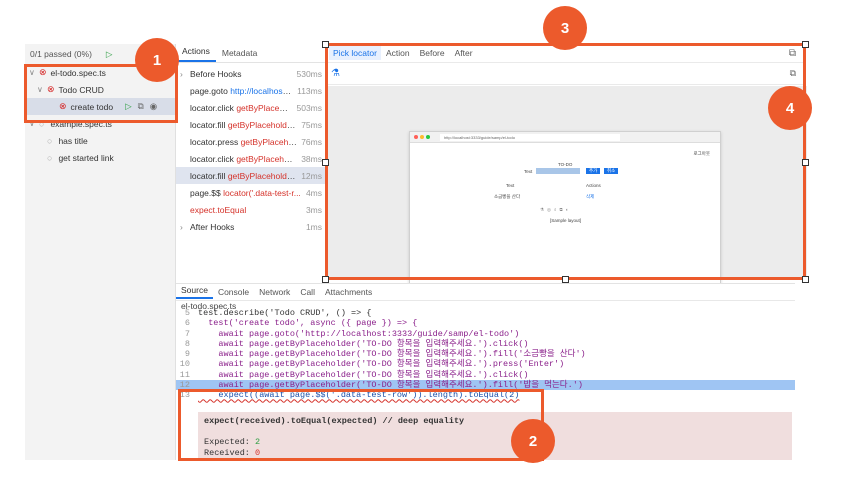 Image resolution: width=852 pixels, height=496 pixels. What do you see at coordinates (212, 226) in the screenshot?
I see `action-name: After Hooks` at bounding box center [212, 226].